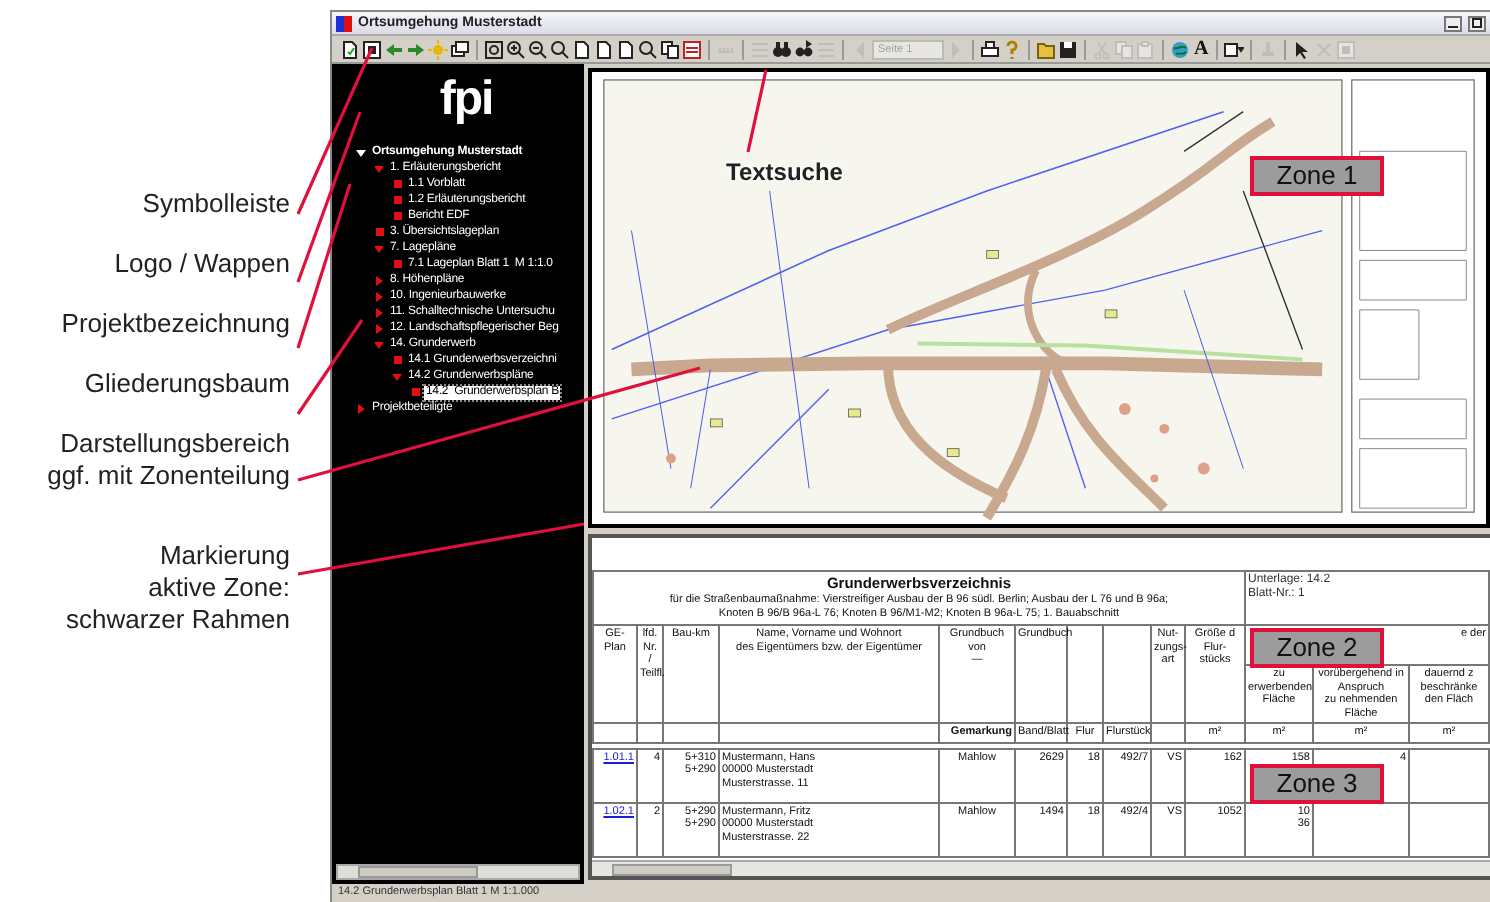 This screenshot has width=1490, height=902. What do you see at coordinates (782, 49) in the screenshot?
I see `binoculars-icon` at bounding box center [782, 49].